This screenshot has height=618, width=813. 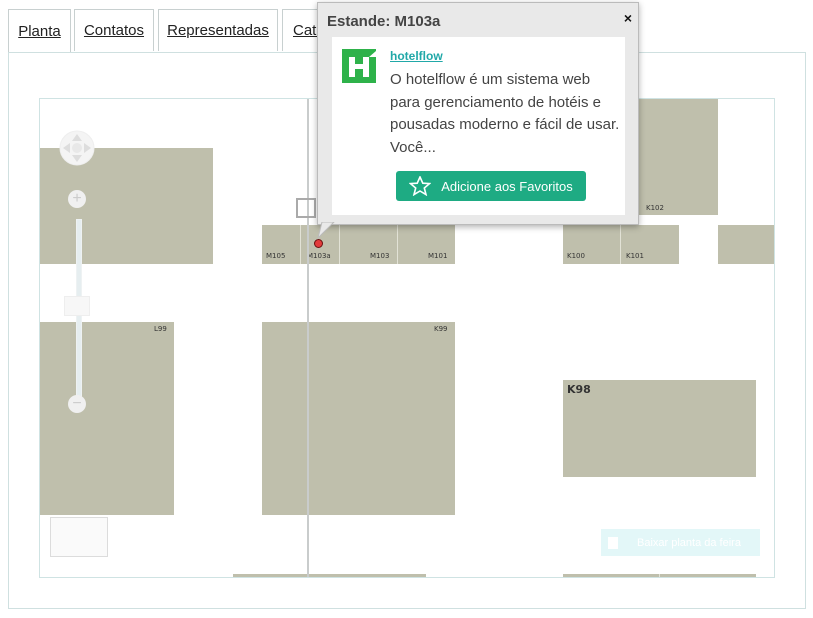 I want to click on download-floorplan-button: Baixar planta da feira, so click(x=680, y=542).